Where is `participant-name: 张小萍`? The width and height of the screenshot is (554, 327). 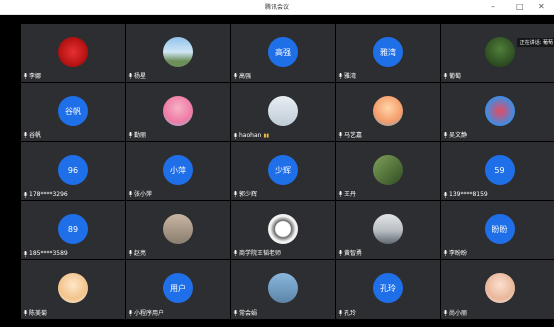
participant-name: 张小萍 is located at coordinates (143, 194).